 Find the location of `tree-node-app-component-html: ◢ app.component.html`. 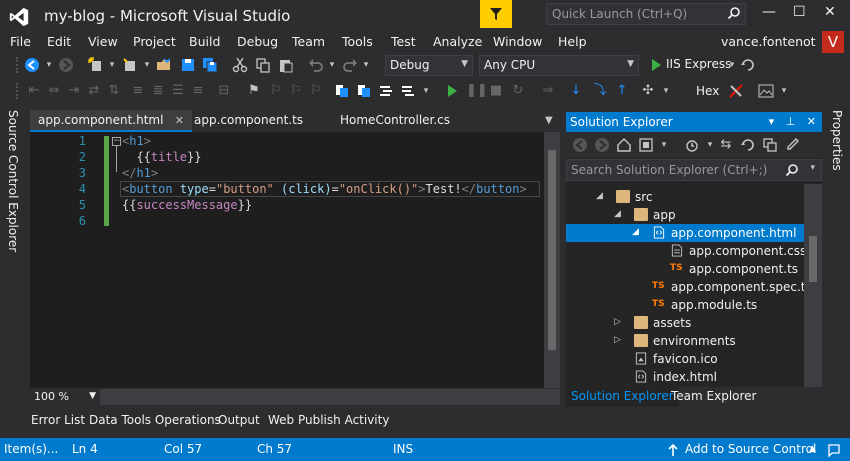

tree-node-app-component-html: ◢ app.component.html is located at coordinates (685, 233).